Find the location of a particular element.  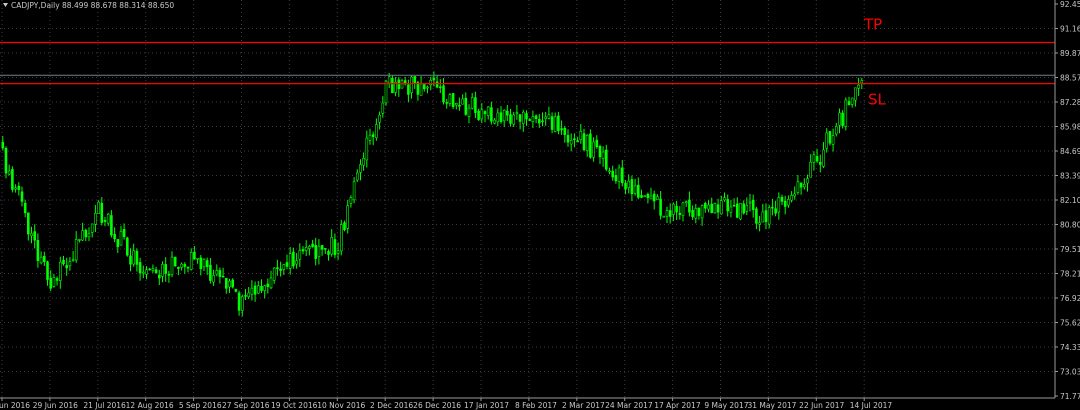

take-profit-annotation: TP is located at coordinates (872, 25).